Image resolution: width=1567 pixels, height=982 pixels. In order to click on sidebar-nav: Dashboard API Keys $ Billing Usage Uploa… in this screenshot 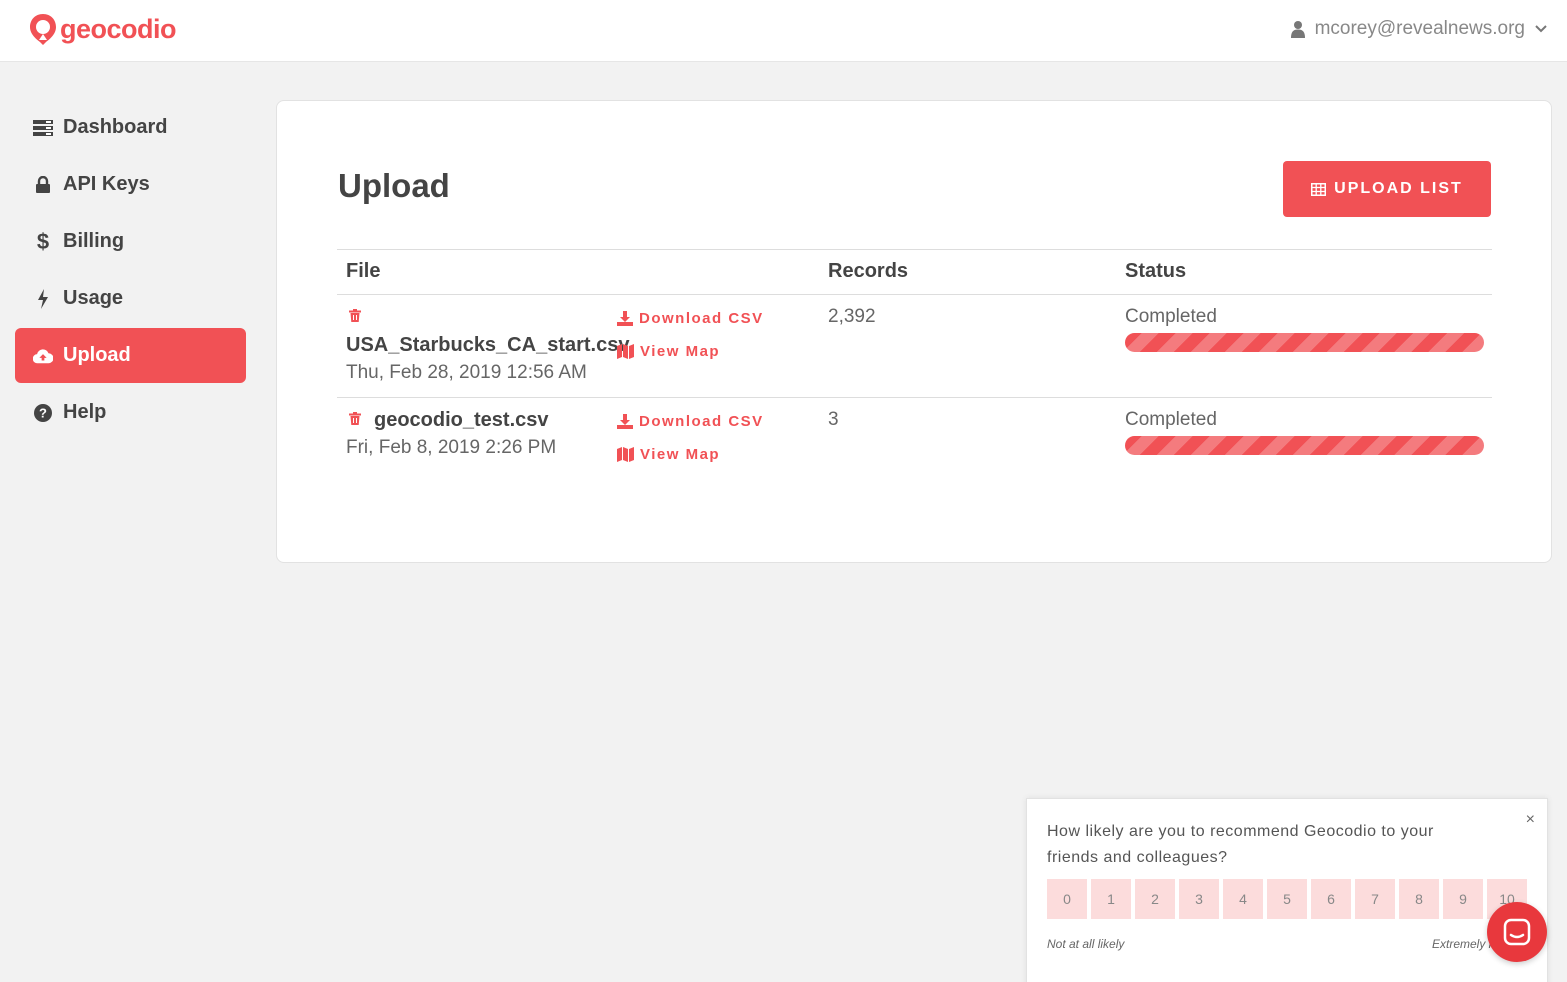, I will do `click(130, 271)`.